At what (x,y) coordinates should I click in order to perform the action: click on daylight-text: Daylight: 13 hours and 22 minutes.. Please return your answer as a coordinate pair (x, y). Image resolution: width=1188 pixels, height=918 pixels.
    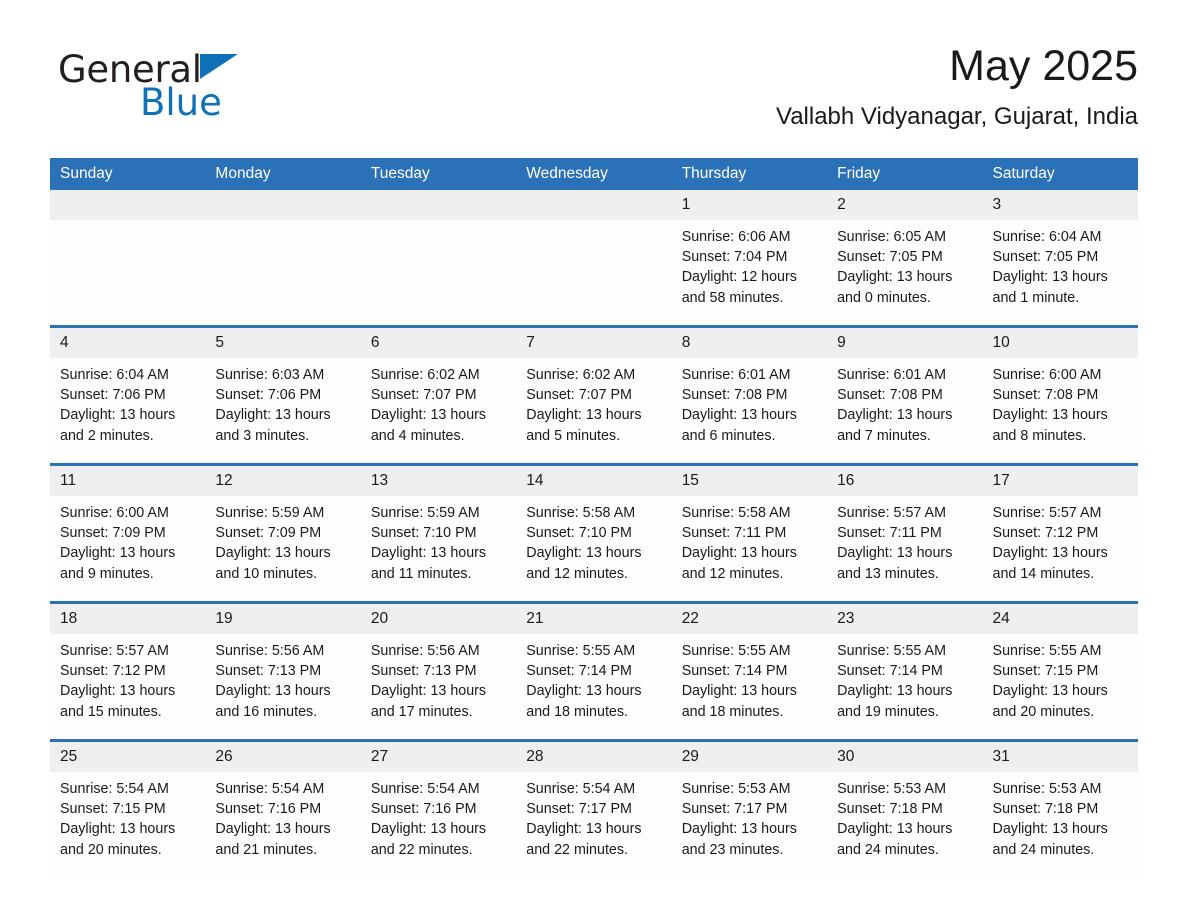
    Looking at the image, I should click on (428, 839).